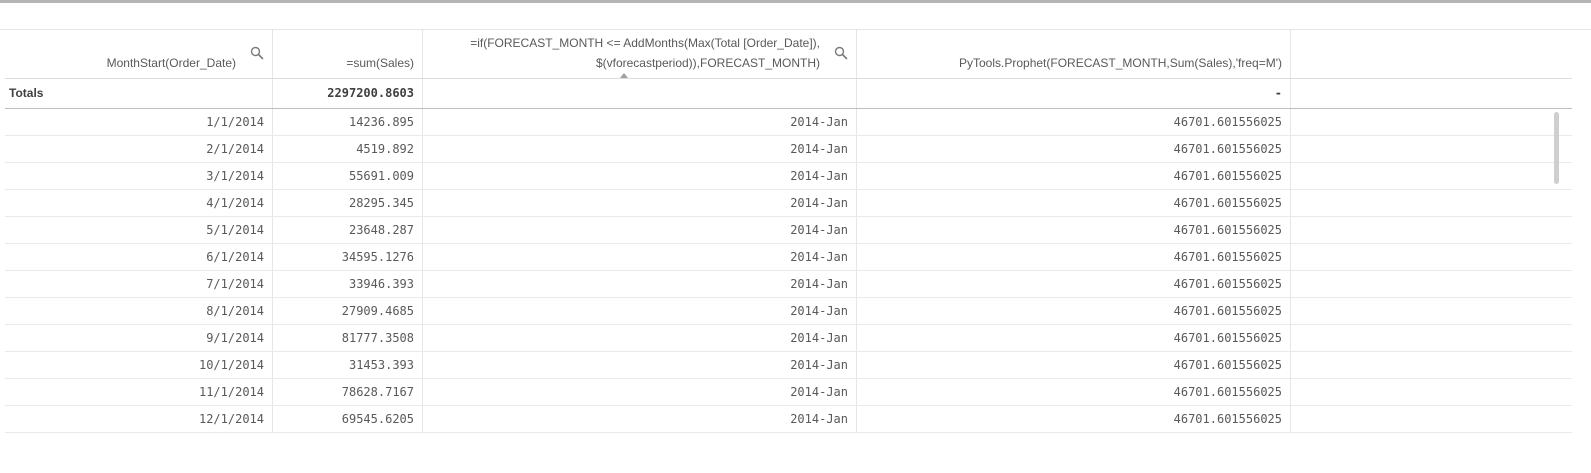 The height and width of the screenshot is (473, 1591). Describe the element at coordinates (348, 419) in the screenshot. I see `cell-sales: 69545.6205` at that location.